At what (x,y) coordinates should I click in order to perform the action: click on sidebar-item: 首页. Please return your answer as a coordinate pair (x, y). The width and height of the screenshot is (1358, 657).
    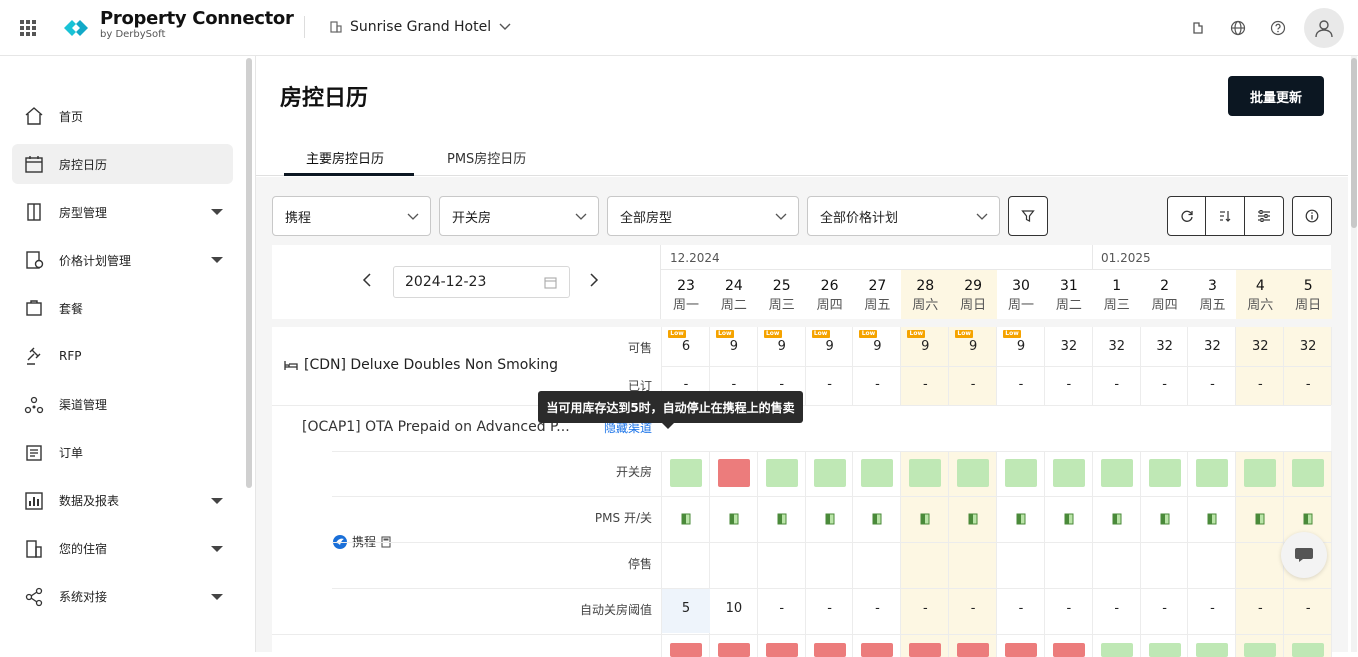
    Looking at the image, I should click on (122, 116).